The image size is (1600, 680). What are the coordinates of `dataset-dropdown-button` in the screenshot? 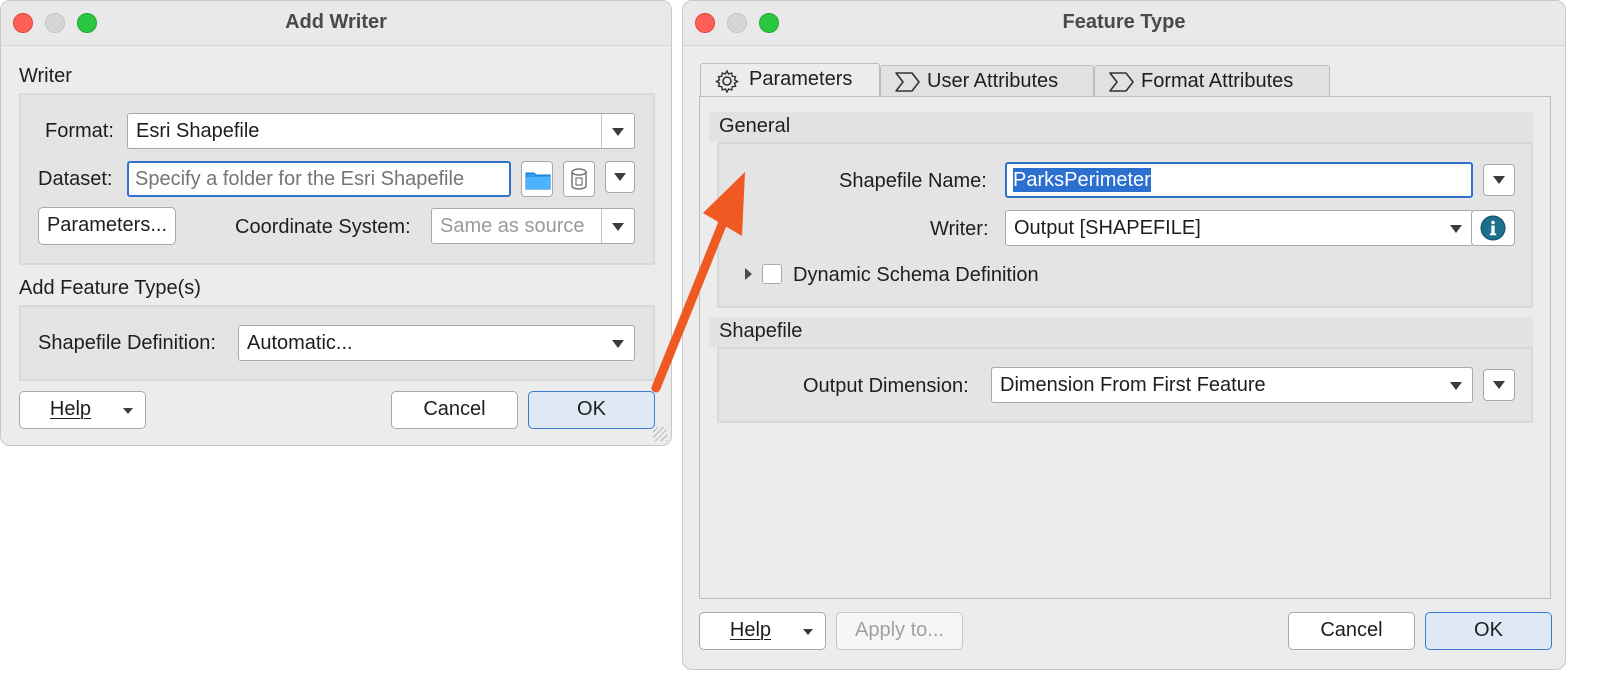 It's located at (620, 177).